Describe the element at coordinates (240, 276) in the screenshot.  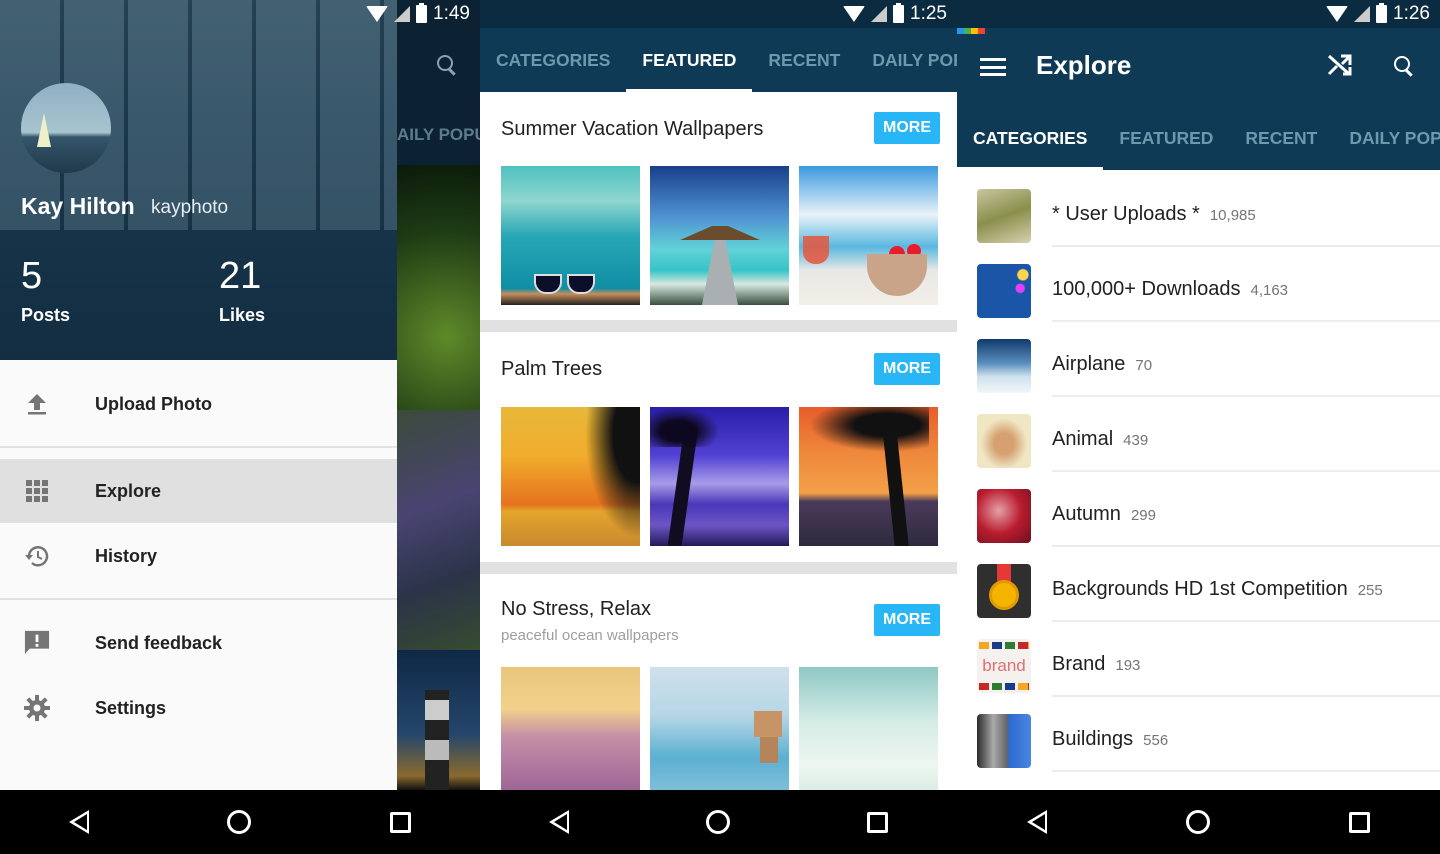
I see `likes-count: 21` at that location.